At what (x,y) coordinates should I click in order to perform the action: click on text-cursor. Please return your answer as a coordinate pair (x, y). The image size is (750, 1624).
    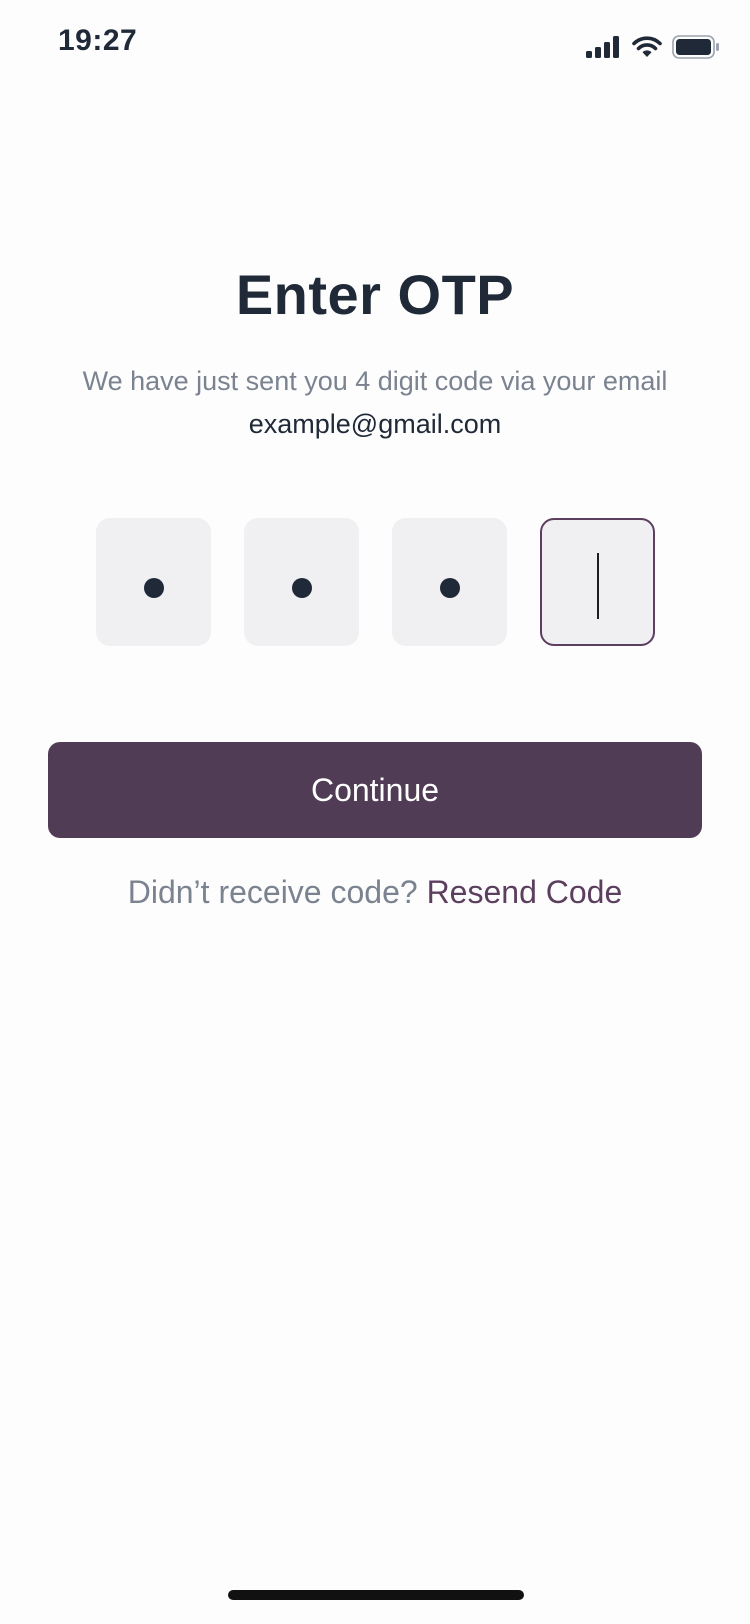
    Looking at the image, I should click on (597, 586).